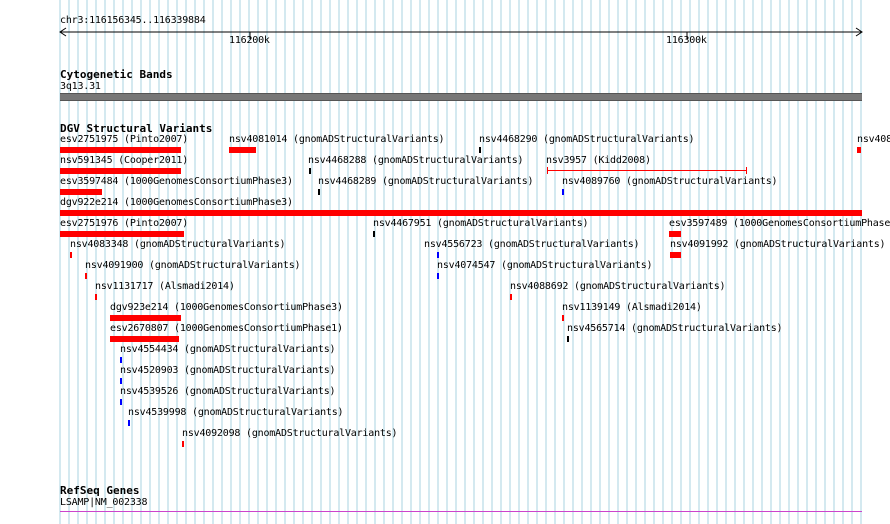 The height and width of the screenshot is (524, 890). What do you see at coordinates (481, 224) in the screenshot?
I see `dgv-feature-label: nsv4467951 (gnomADStructuralVariants)` at bounding box center [481, 224].